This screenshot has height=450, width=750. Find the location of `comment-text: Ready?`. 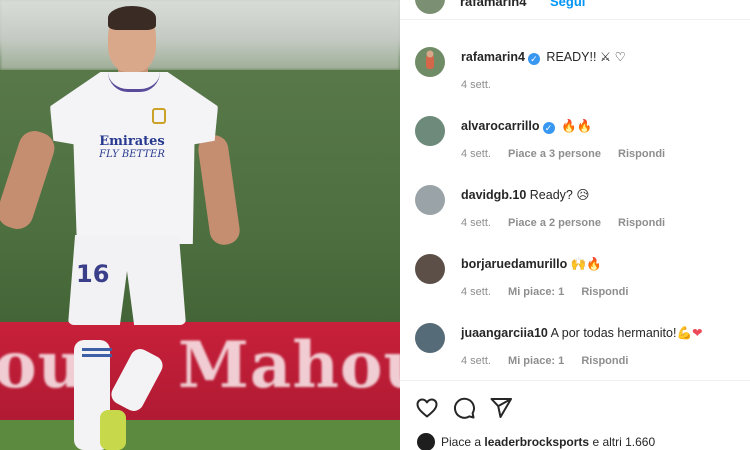

comment-text: Ready? is located at coordinates (551, 195).